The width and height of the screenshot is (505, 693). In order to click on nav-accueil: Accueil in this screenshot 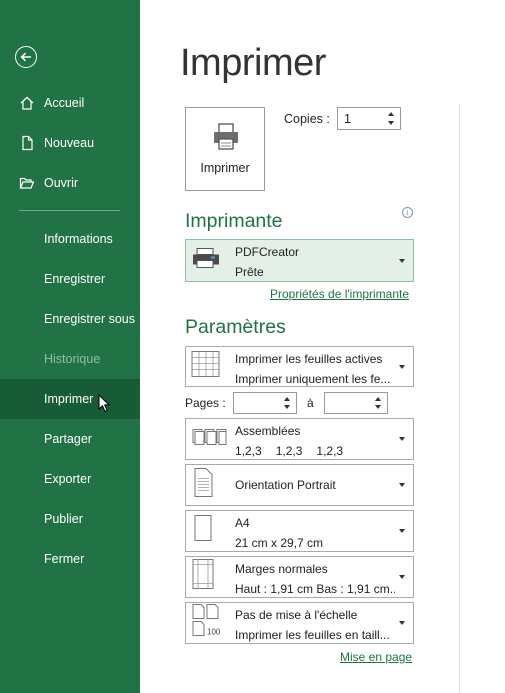, I will do `click(70, 103)`.